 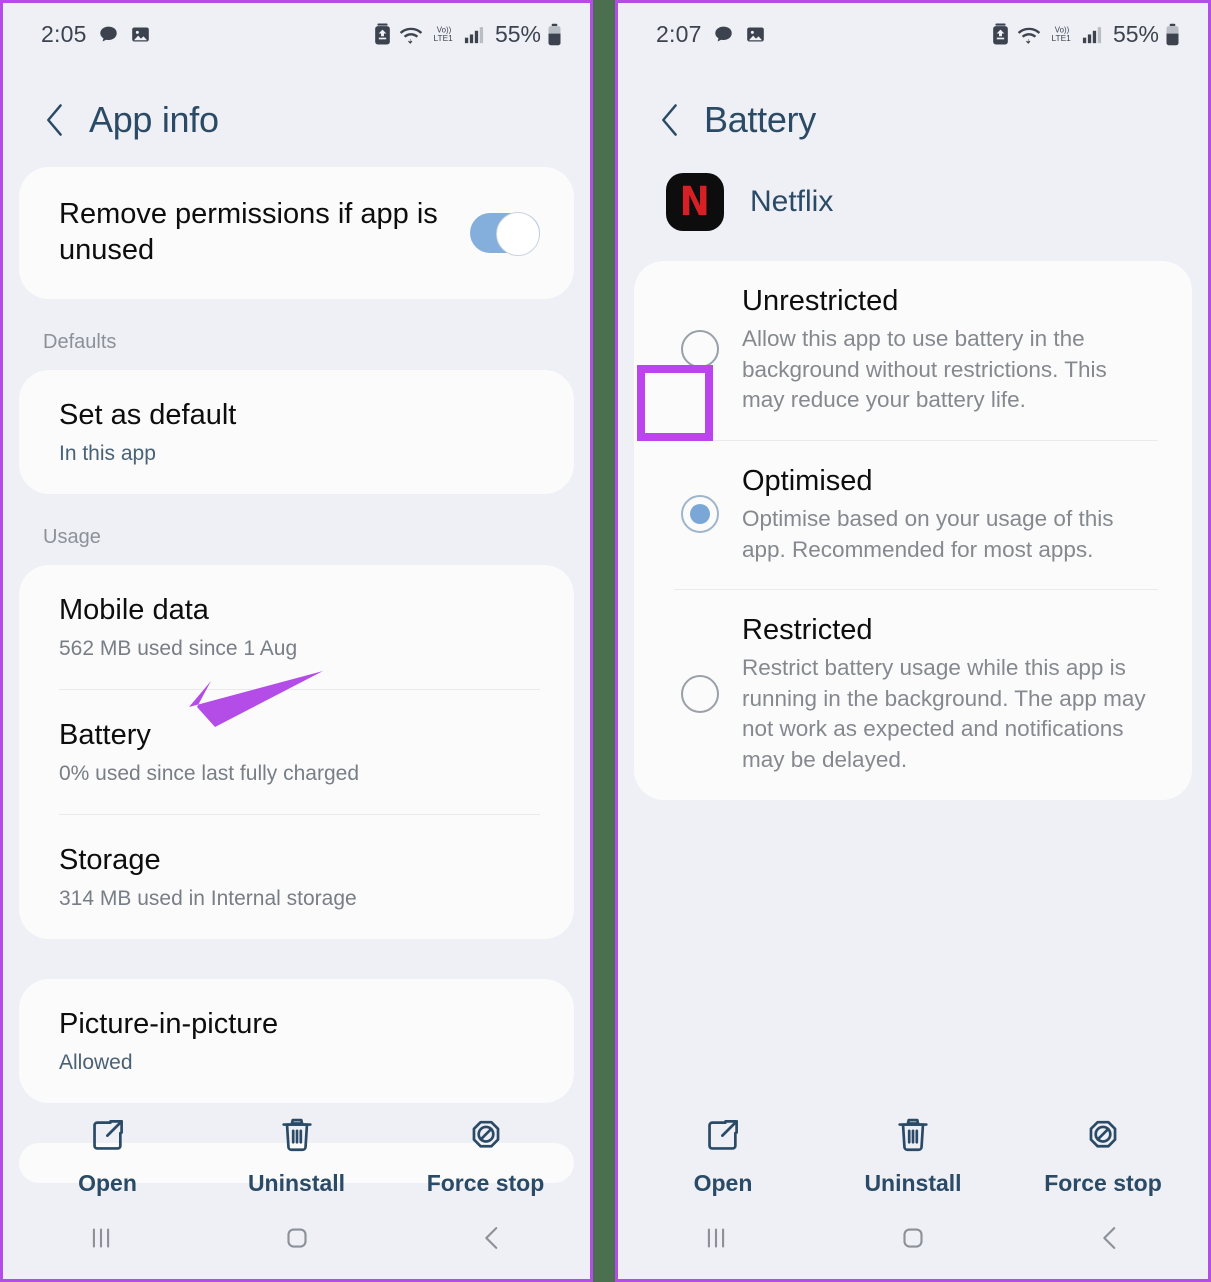 I want to click on battery-row: Battery 0% used since last fully charged, so click(x=296, y=752).